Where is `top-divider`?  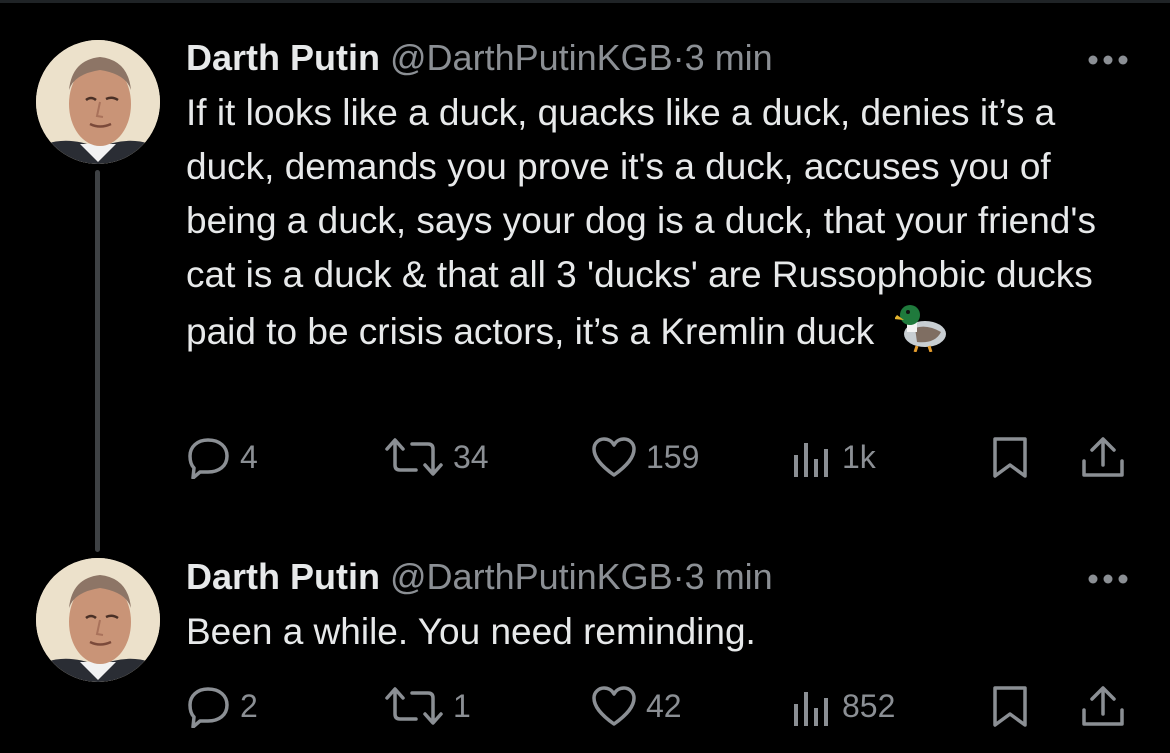
top-divider is located at coordinates (585, 1).